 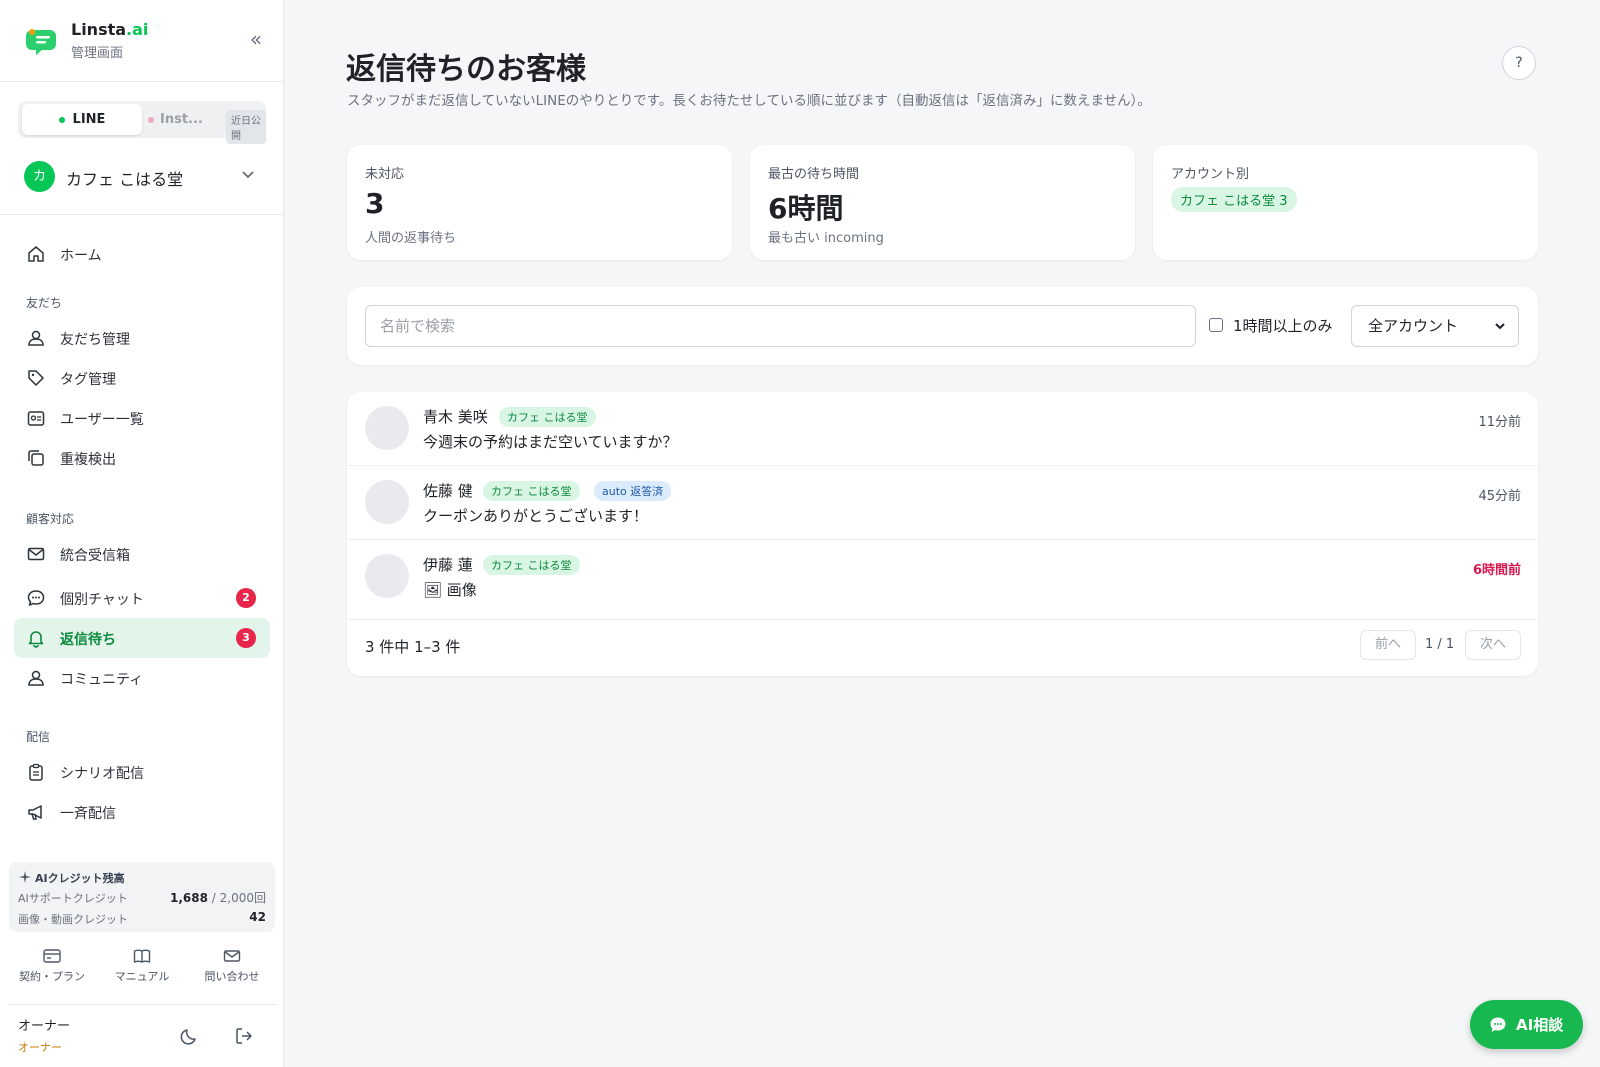 What do you see at coordinates (455, 417) in the screenshot?
I see `customer-name: 青木 美咲` at bounding box center [455, 417].